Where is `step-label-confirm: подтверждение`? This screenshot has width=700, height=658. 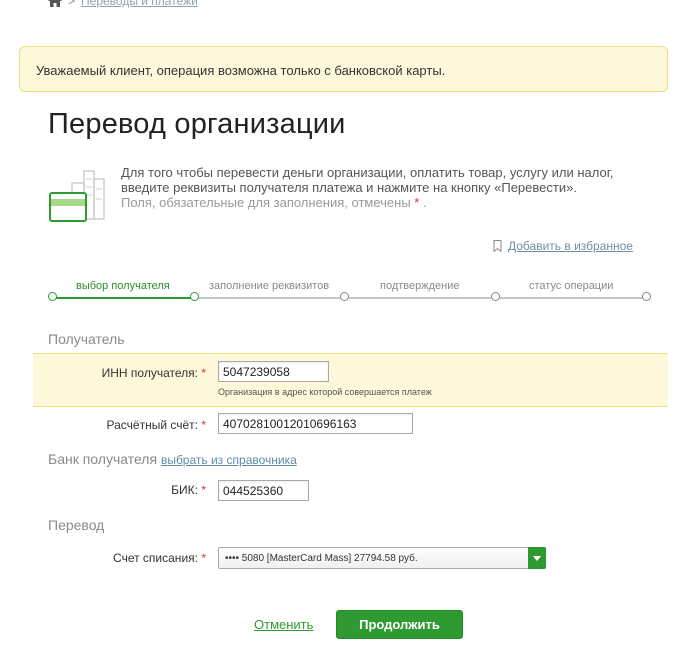
step-label-confirm: подтверждение is located at coordinates (420, 286).